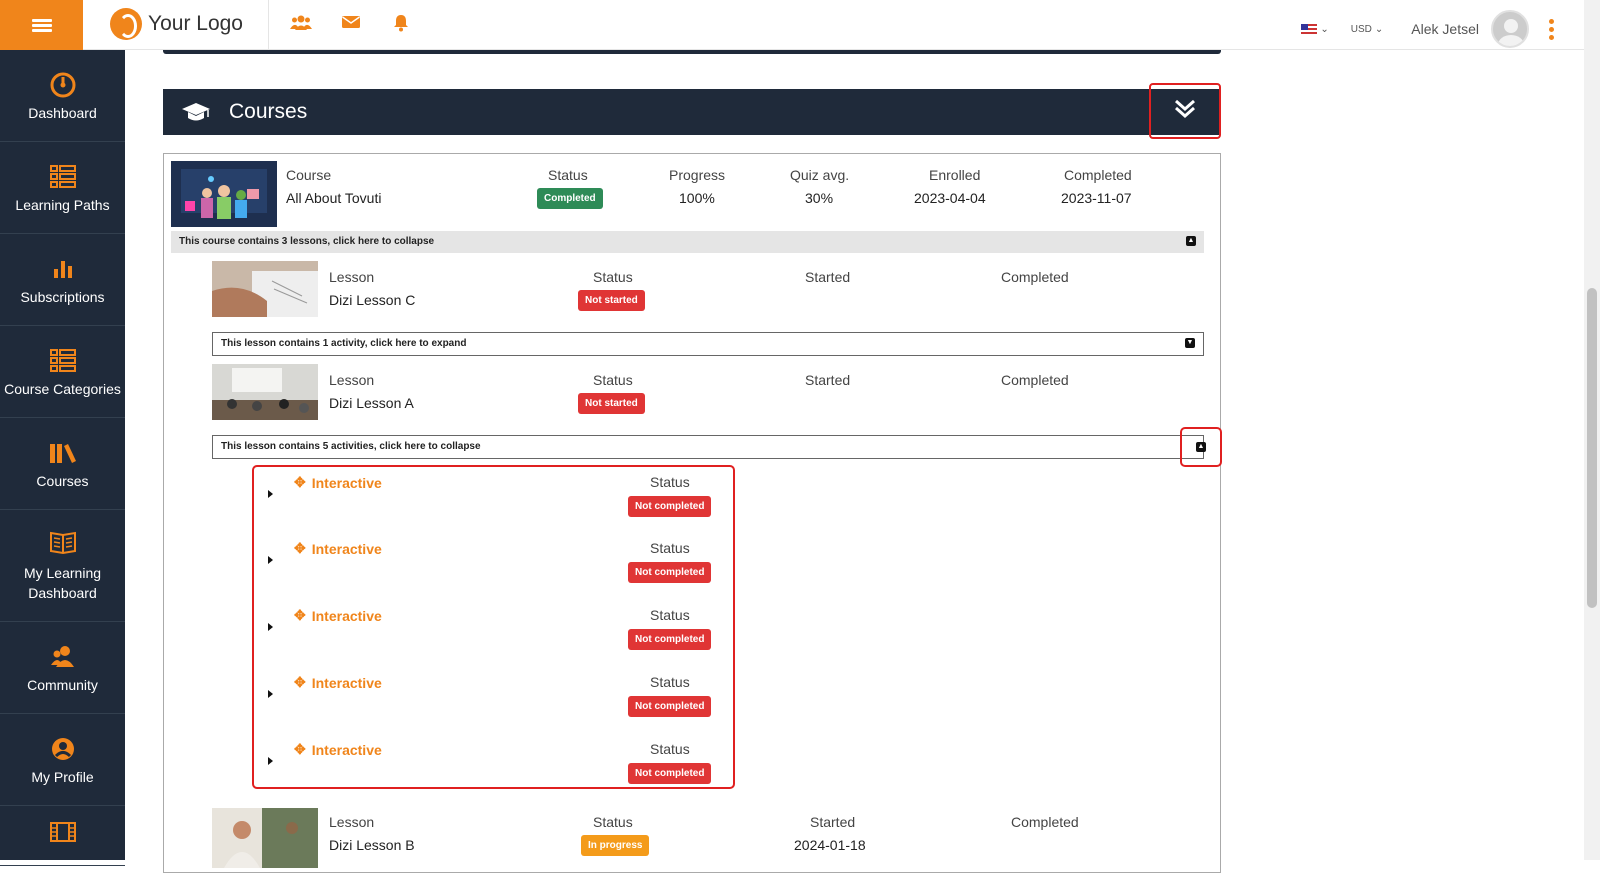 The image size is (1600, 873). What do you see at coordinates (1309, 29) in the screenshot?
I see `us-flag-icon` at bounding box center [1309, 29].